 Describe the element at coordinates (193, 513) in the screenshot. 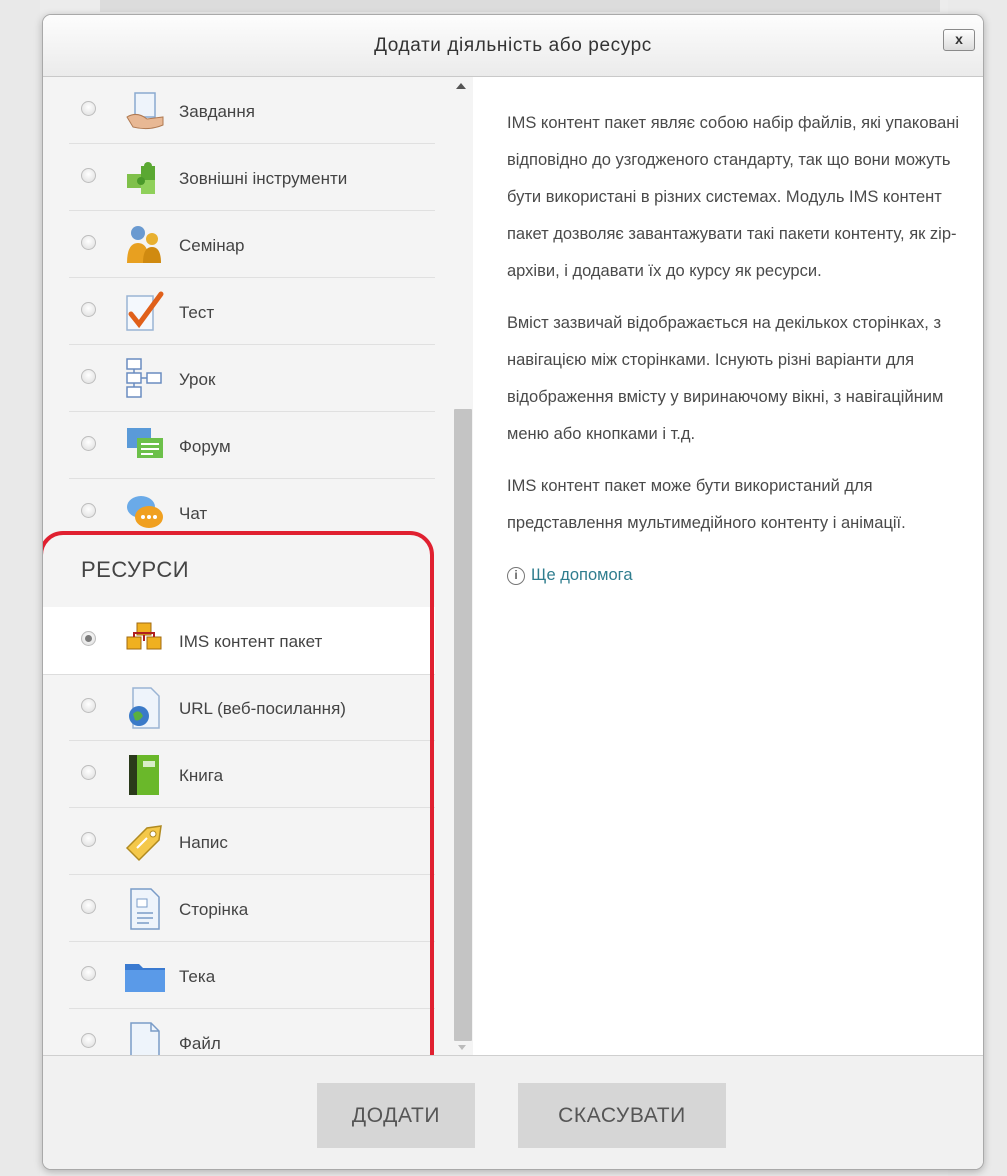

I see `option-label: Чат` at that location.